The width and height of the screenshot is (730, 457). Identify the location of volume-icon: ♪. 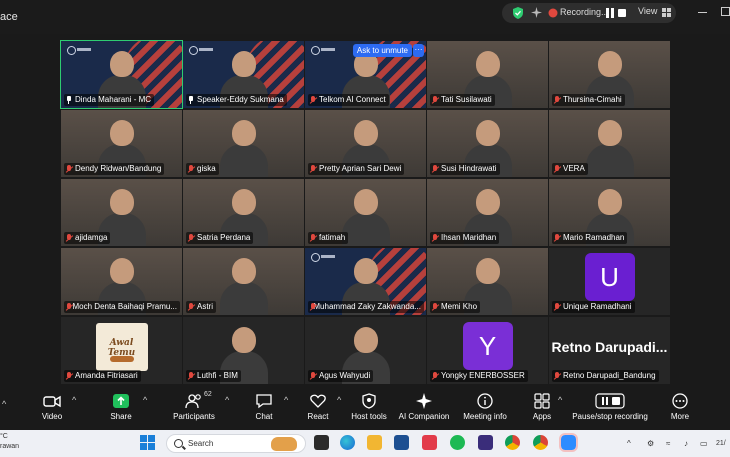
(686, 443).